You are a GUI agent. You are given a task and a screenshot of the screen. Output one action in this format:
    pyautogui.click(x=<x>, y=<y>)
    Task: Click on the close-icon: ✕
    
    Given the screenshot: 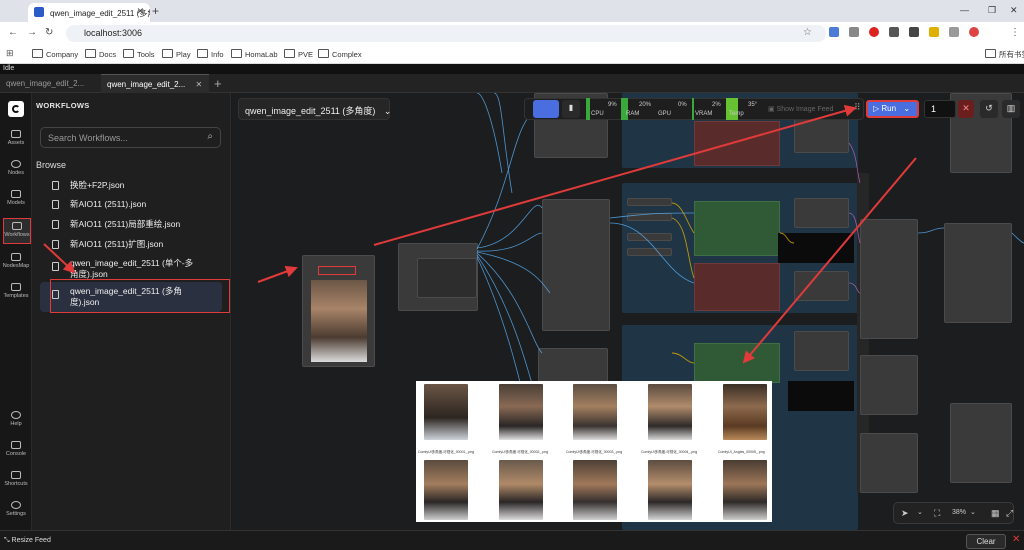 What is the action you would take?
    pyautogui.click(x=1016, y=539)
    